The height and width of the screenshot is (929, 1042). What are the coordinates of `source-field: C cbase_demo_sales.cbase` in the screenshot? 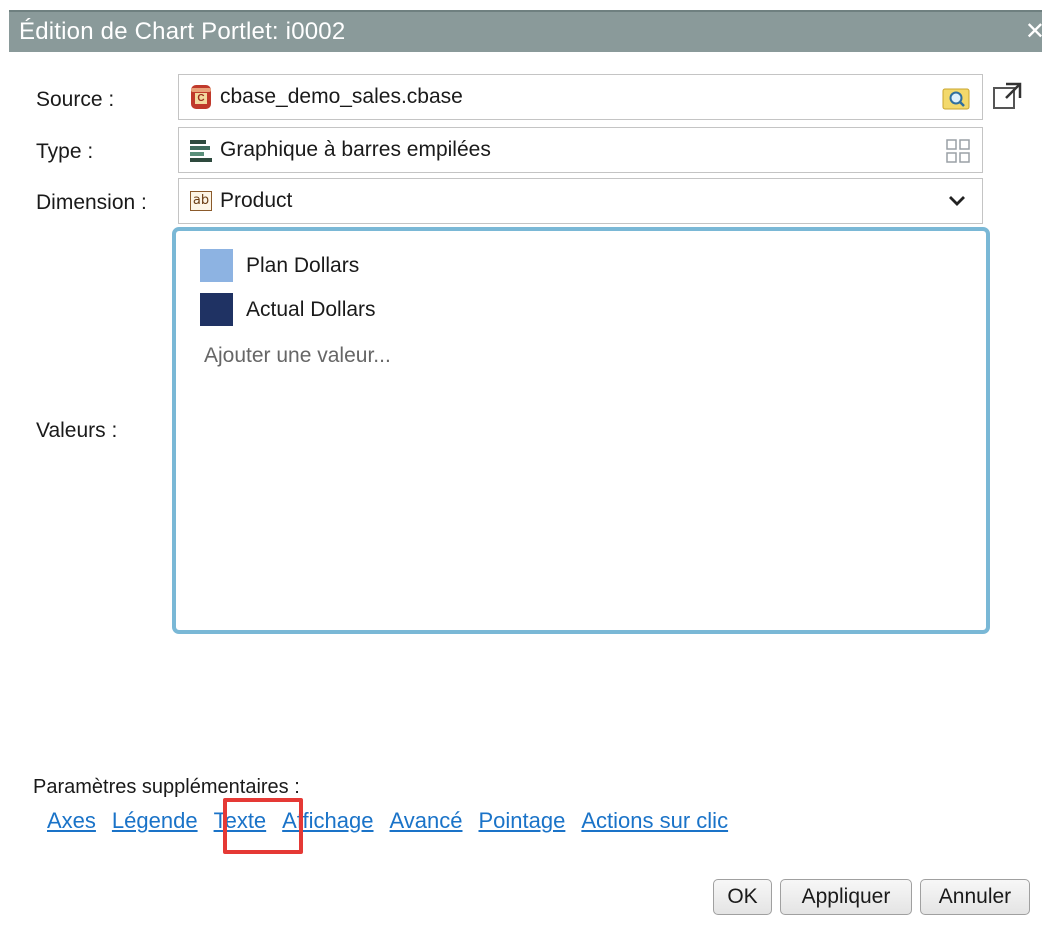 It's located at (580, 97).